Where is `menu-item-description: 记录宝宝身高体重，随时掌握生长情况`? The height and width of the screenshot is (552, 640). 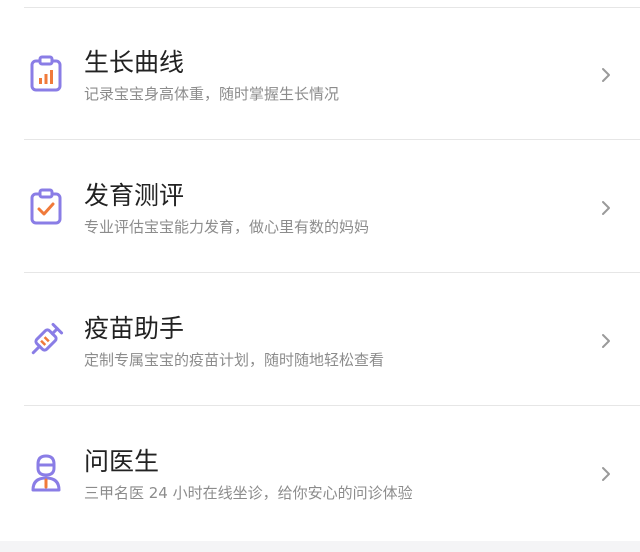
menu-item-description: 记录宝宝身高体重，随时掌握生长情况 is located at coordinates (212, 94).